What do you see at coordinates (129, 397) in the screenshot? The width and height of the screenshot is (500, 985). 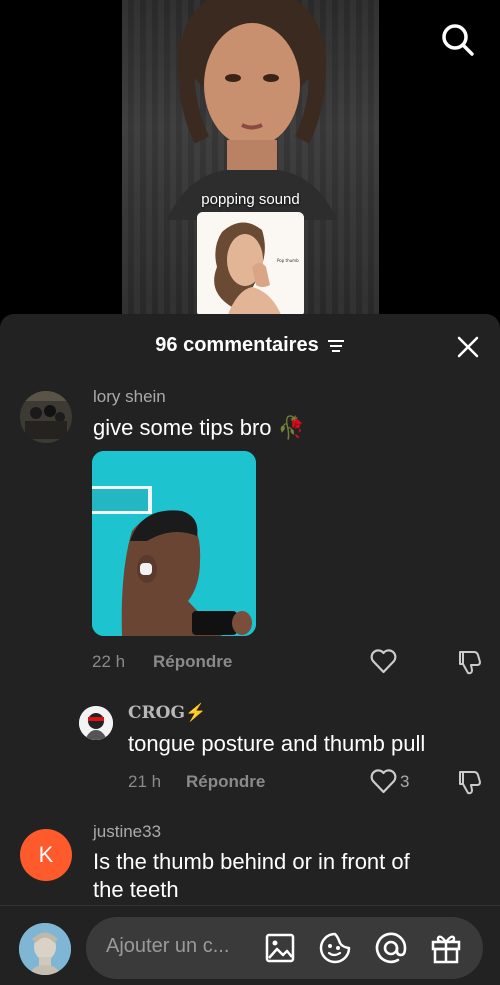 I see `comment-username: lory shein` at bounding box center [129, 397].